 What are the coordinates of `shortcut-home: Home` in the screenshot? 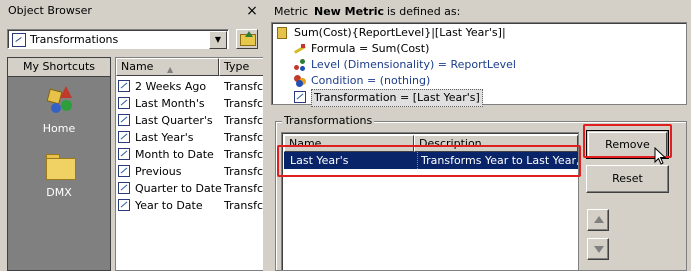 It's located at (59, 111).